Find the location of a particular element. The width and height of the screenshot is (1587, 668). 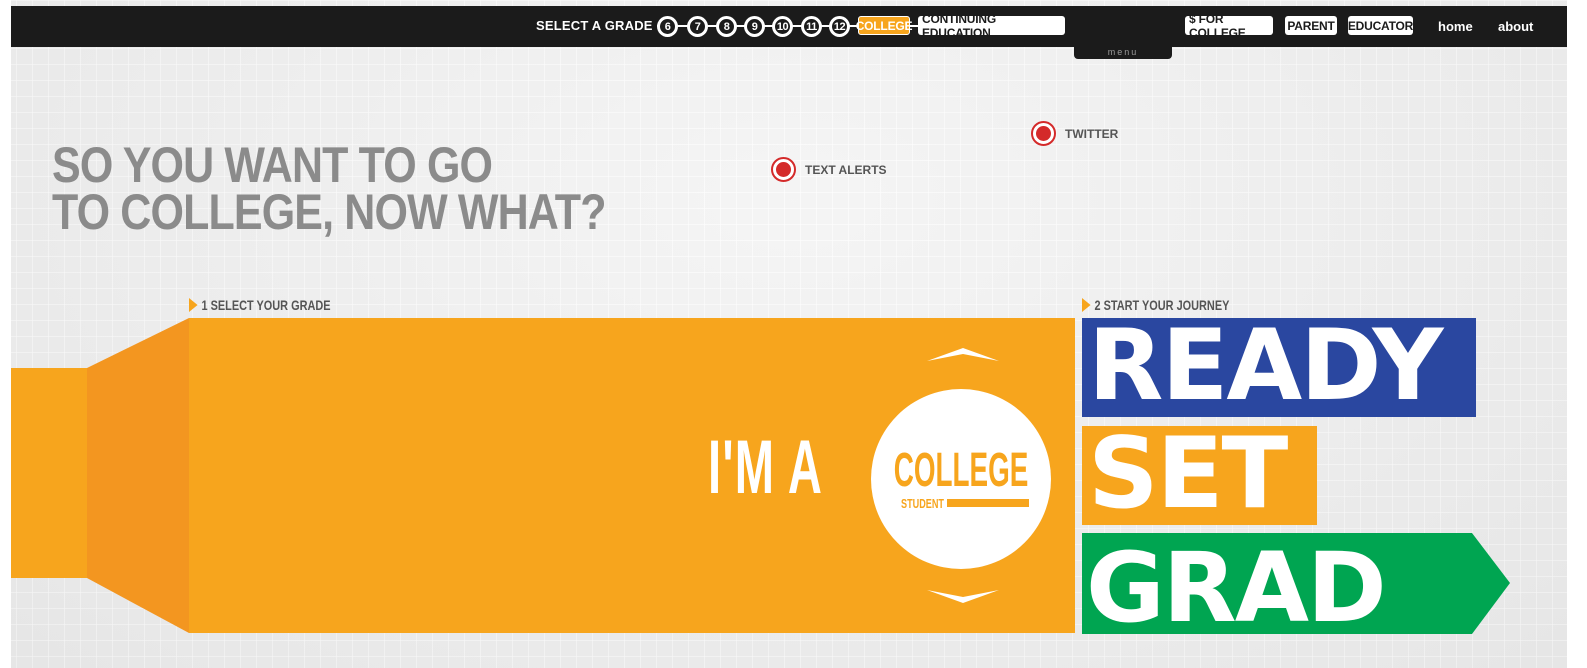

chevron-down-icon is located at coordinates (963, 597).